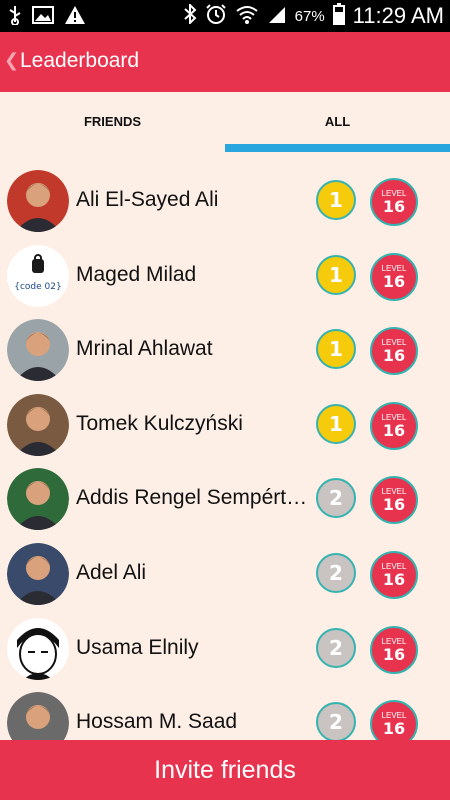 The width and height of the screenshot is (450, 800). Describe the element at coordinates (112, 122) in the screenshot. I see `tab-friends: FRIENDS` at that location.